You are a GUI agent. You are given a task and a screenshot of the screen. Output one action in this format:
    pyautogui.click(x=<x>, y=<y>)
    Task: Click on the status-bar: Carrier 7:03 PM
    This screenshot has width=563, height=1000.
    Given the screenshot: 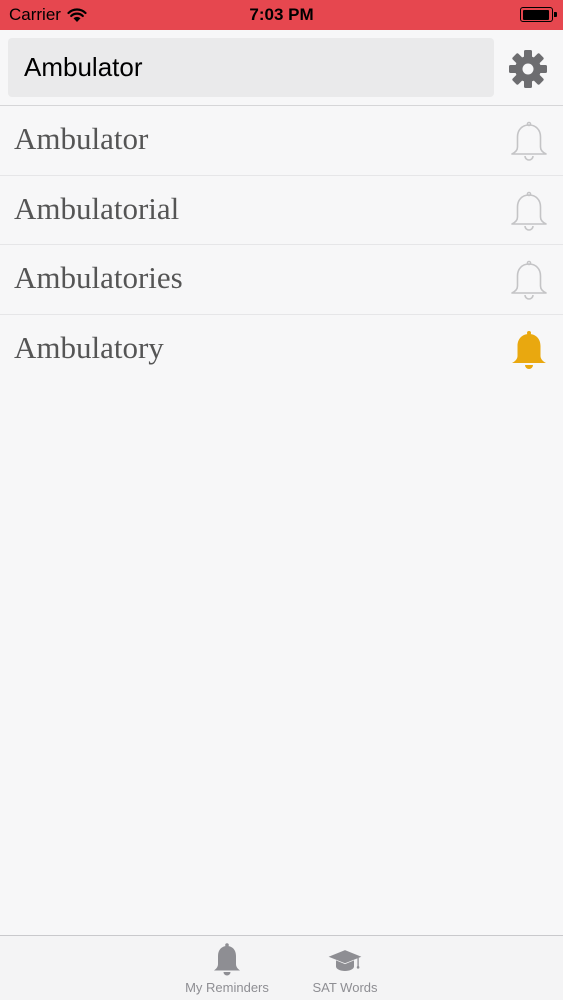 What is the action you would take?
    pyautogui.click(x=281, y=15)
    